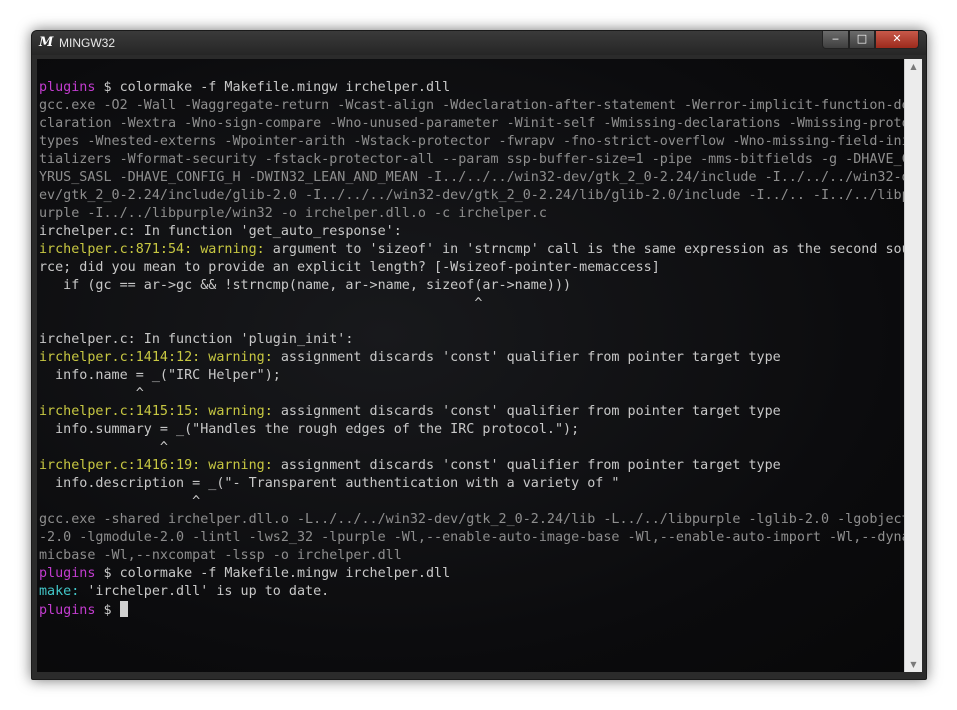 This screenshot has height=710, width=957. I want to click on maximize-button: □, so click(862, 40).